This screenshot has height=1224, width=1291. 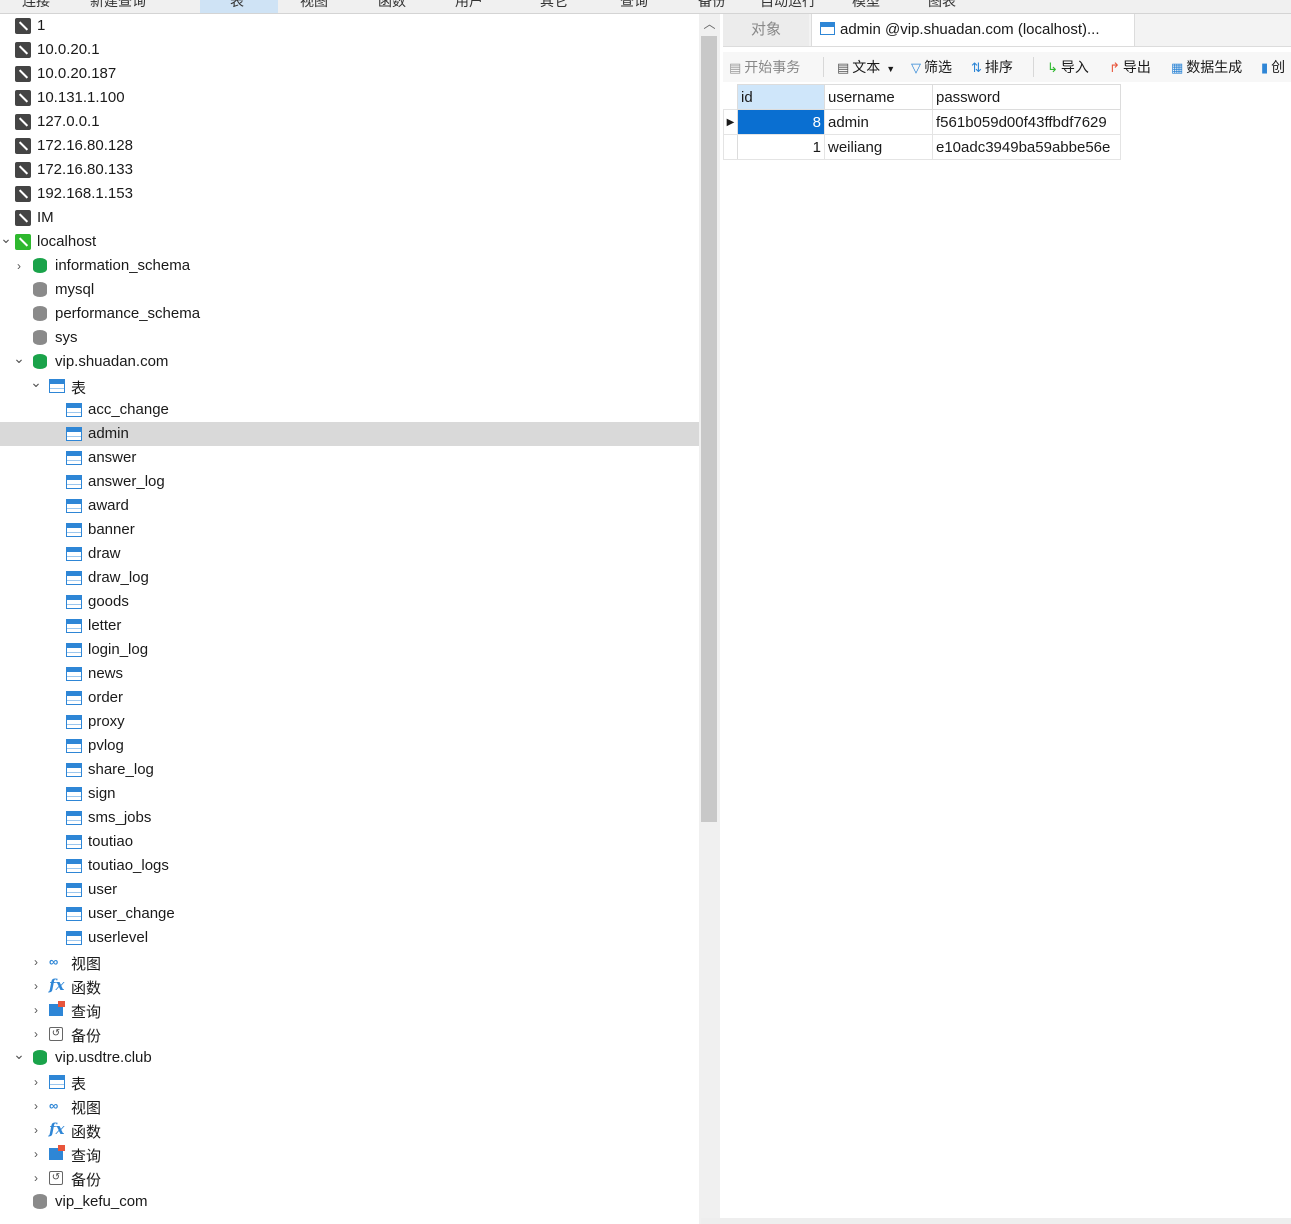 I want to click on column-header-password: password, so click(x=1026, y=97).